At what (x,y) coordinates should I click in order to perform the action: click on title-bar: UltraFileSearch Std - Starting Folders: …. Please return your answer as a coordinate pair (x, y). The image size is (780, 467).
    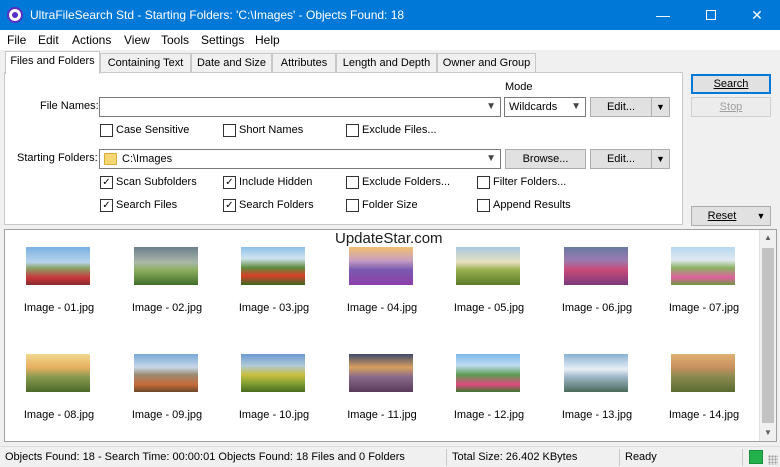
    Looking at the image, I should click on (390, 15).